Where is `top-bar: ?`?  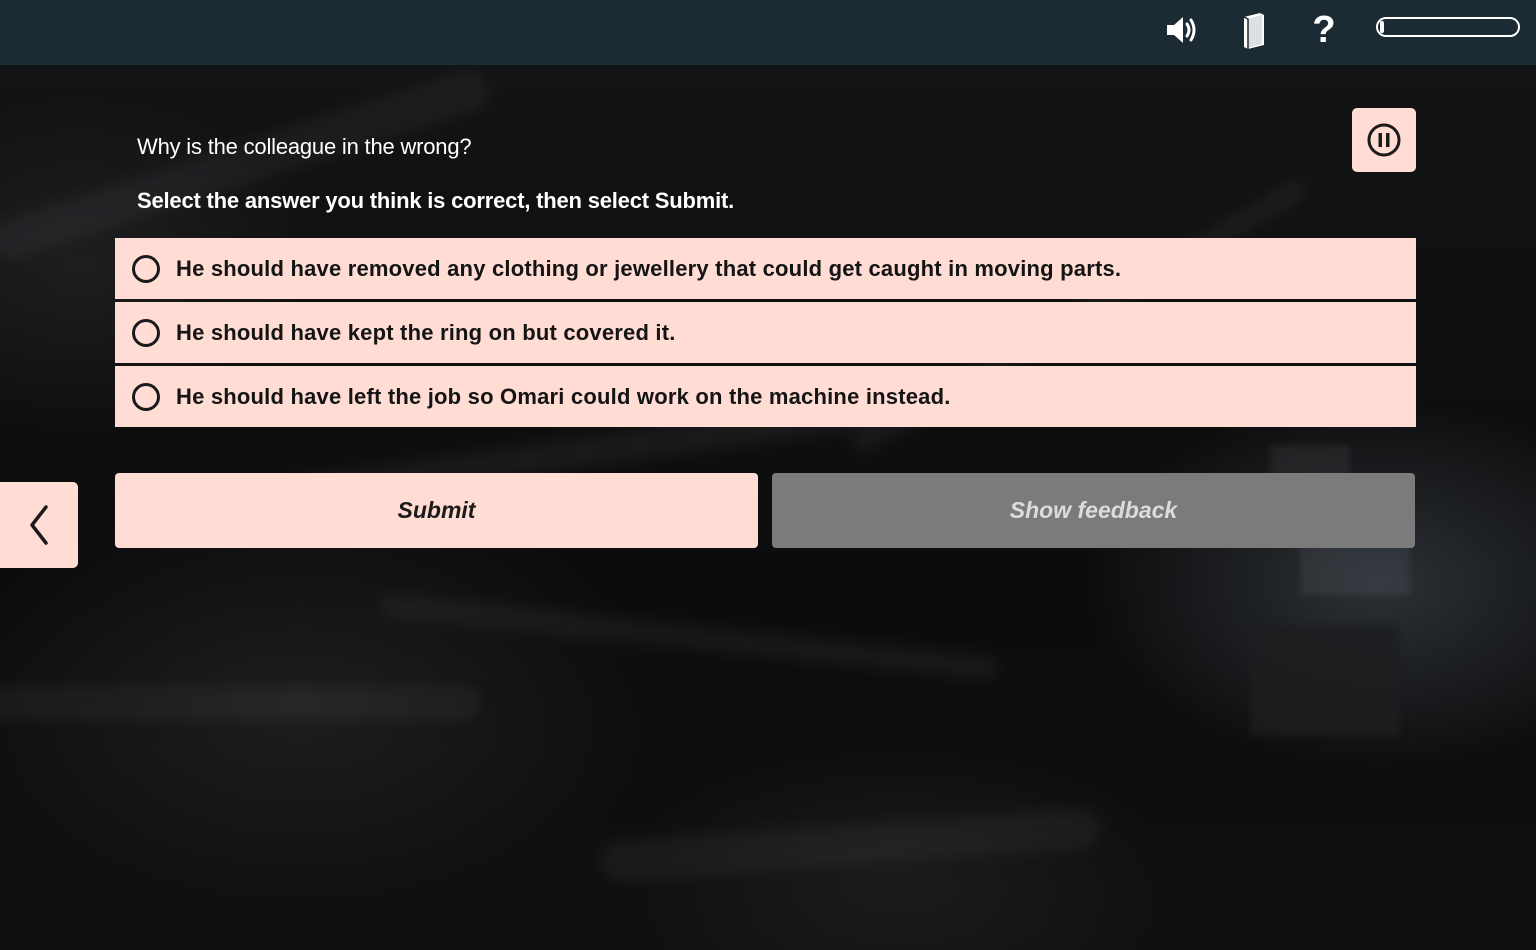 top-bar: ? is located at coordinates (768, 32).